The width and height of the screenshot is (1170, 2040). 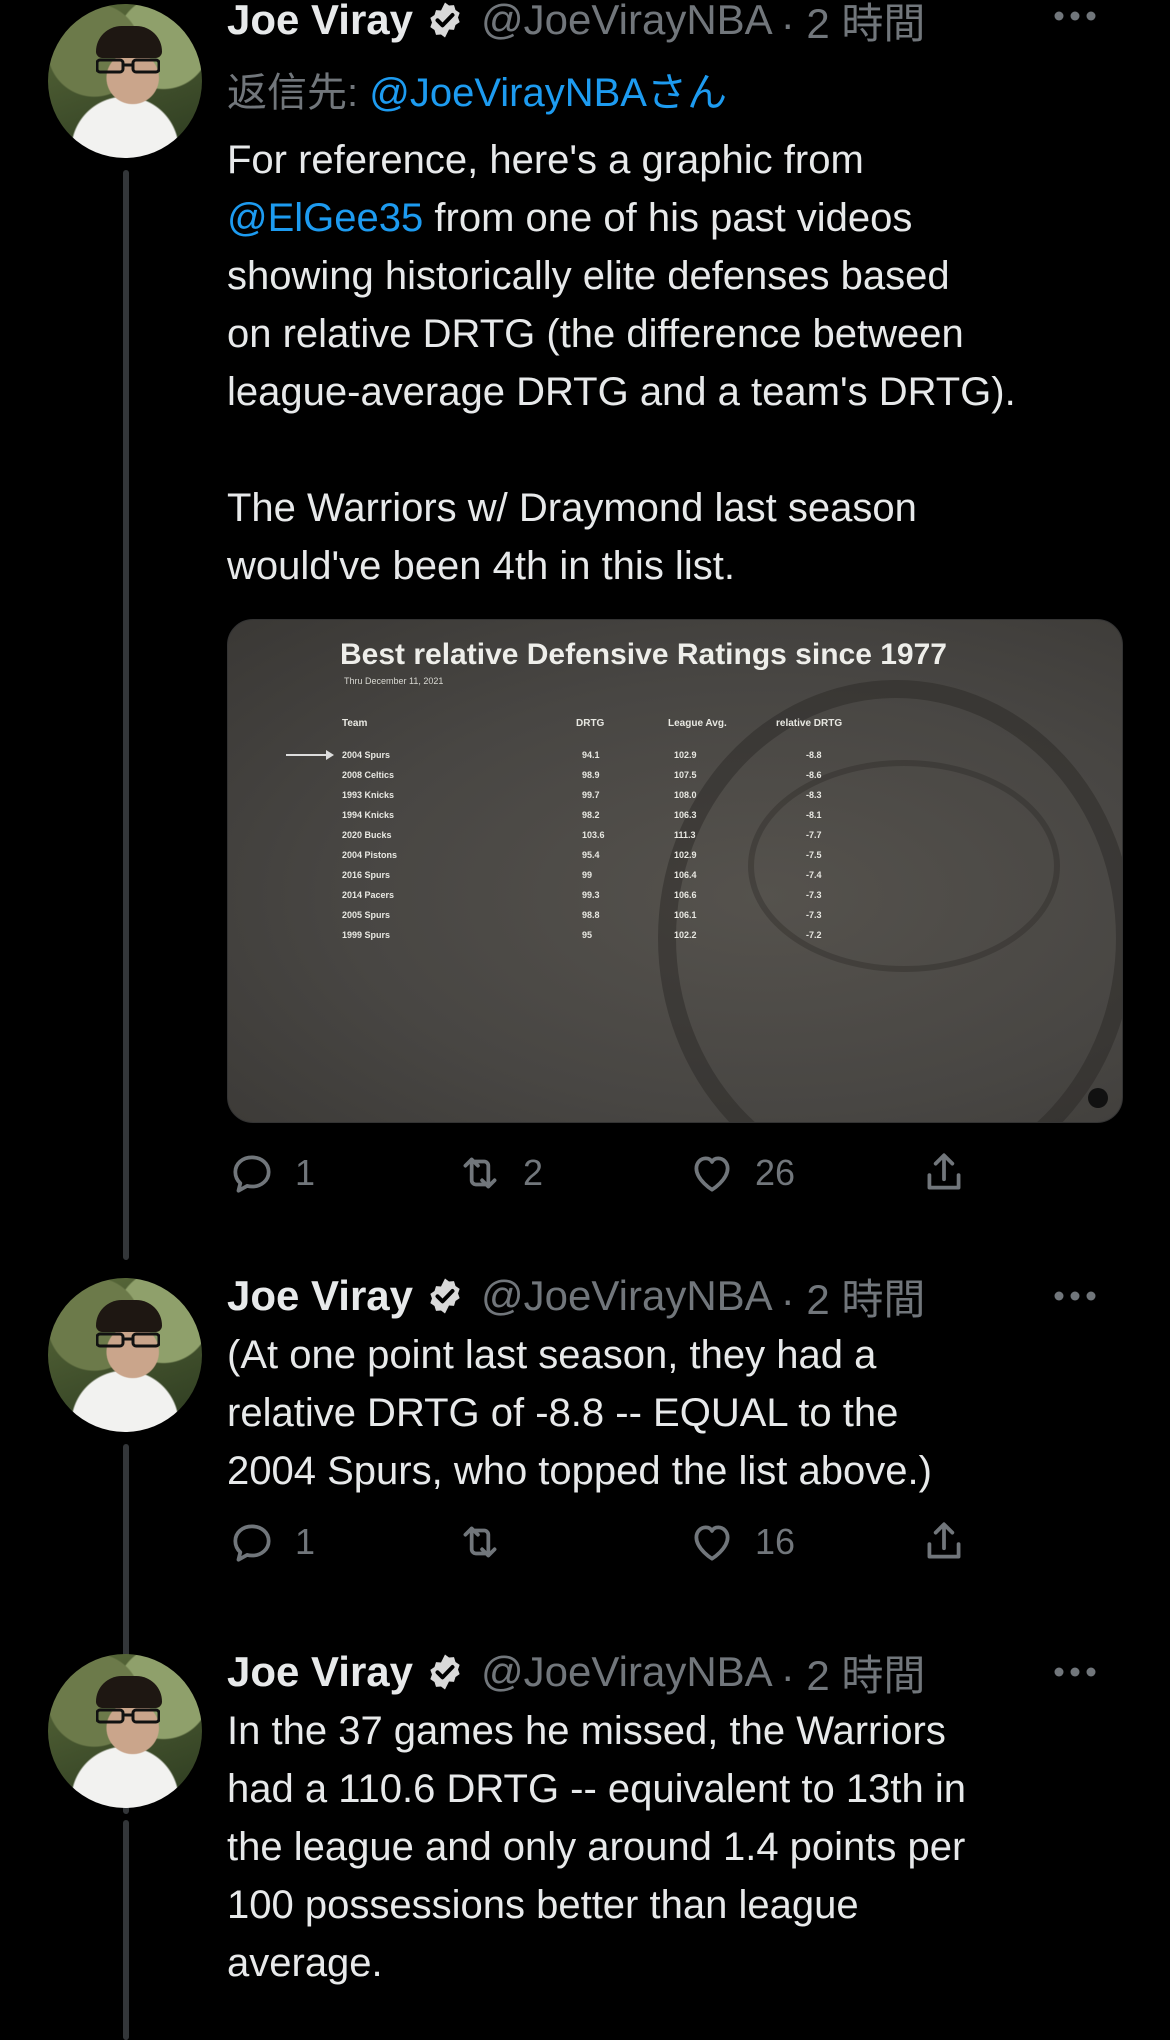 I want to click on retweet-button, so click(x=489, y=1542).